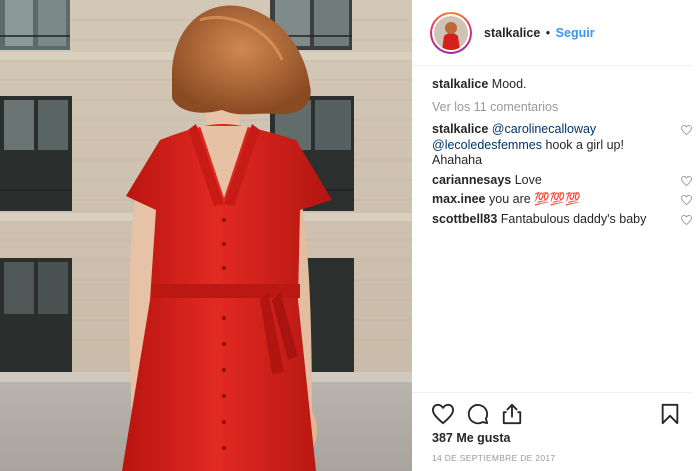 Image resolution: width=700 pixels, height=471 pixels. Describe the element at coordinates (563, 181) in the screenshot. I see `comment-item: cariannesays Love` at that location.